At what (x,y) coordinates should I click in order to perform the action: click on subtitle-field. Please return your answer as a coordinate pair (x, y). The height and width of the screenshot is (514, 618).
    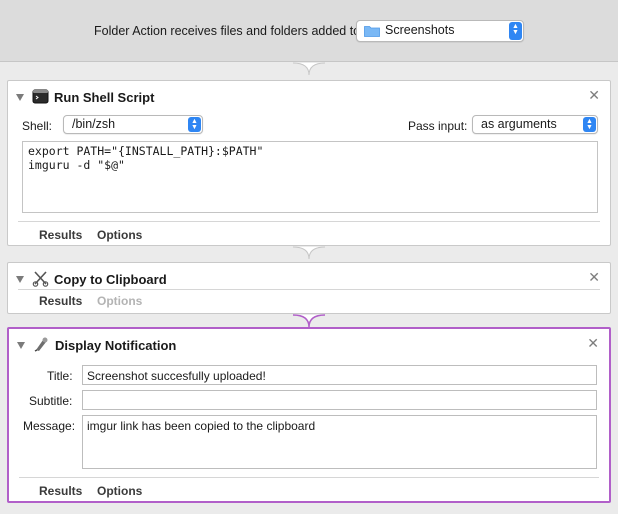
    Looking at the image, I should click on (339, 400).